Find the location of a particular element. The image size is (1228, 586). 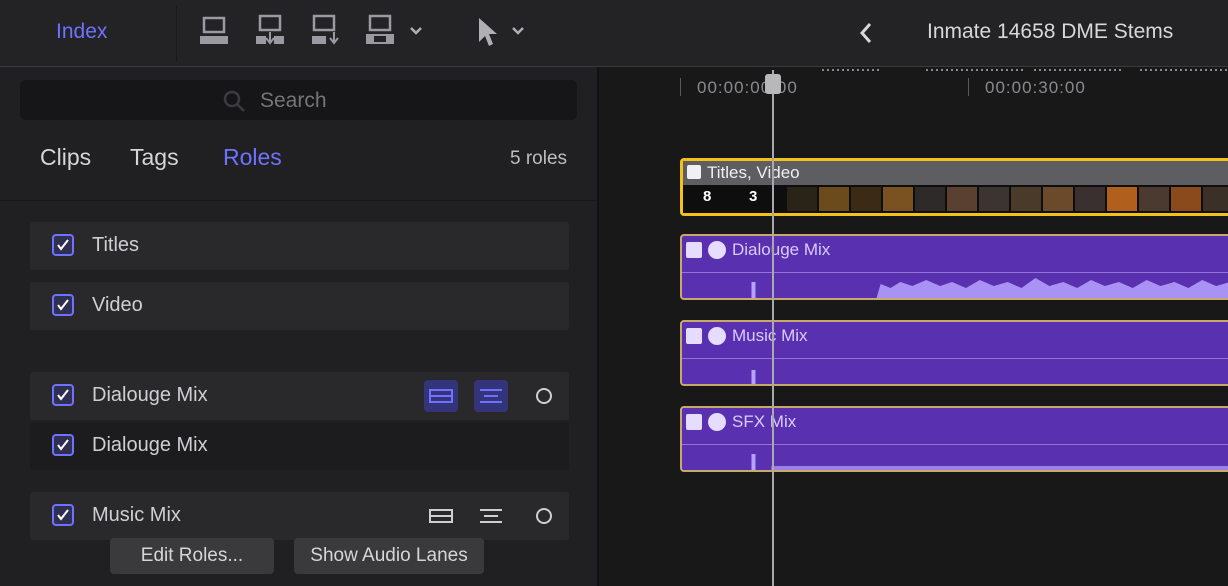

audio-clip-music-mix: Music Mix is located at coordinates (954, 353).